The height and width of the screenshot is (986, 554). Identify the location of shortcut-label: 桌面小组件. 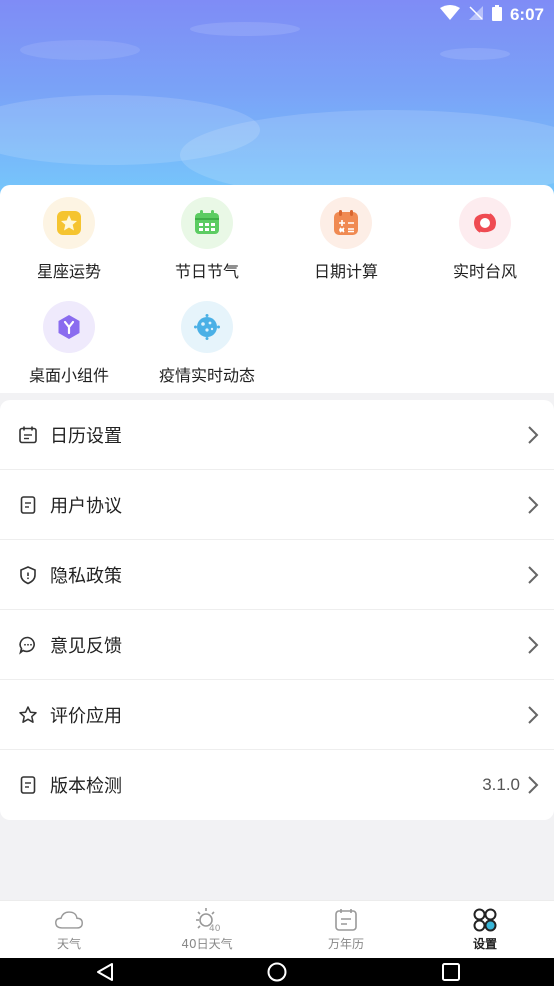
(68, 375).